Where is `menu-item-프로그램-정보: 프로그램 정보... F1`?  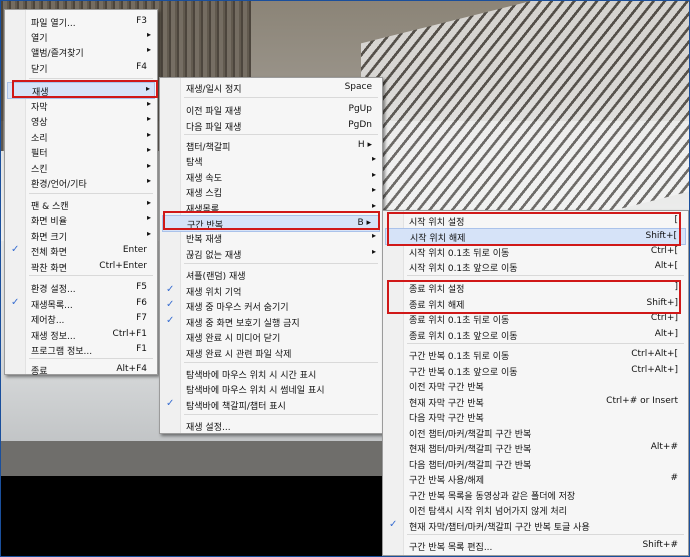
menu-item-프로그램-정보: 프로그램 정보... F1 is located at coordinates (81, 349).